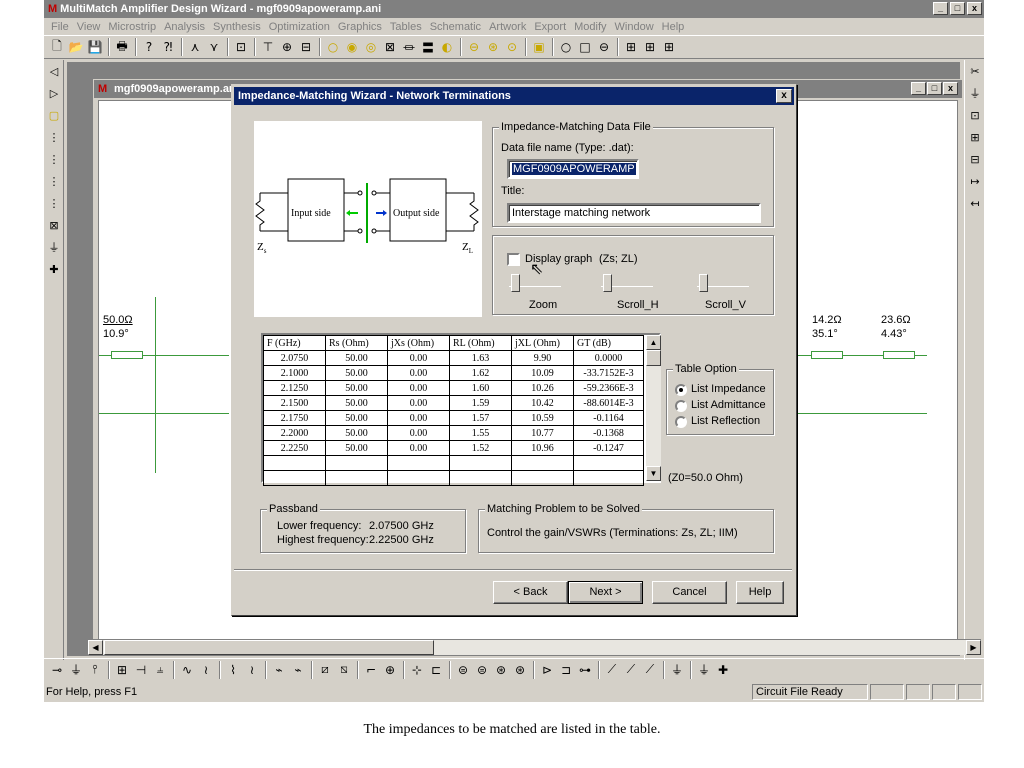  Describe the element at coordinates (681, 390) in the screenshot. I see `list-impedance-radio` at that location.